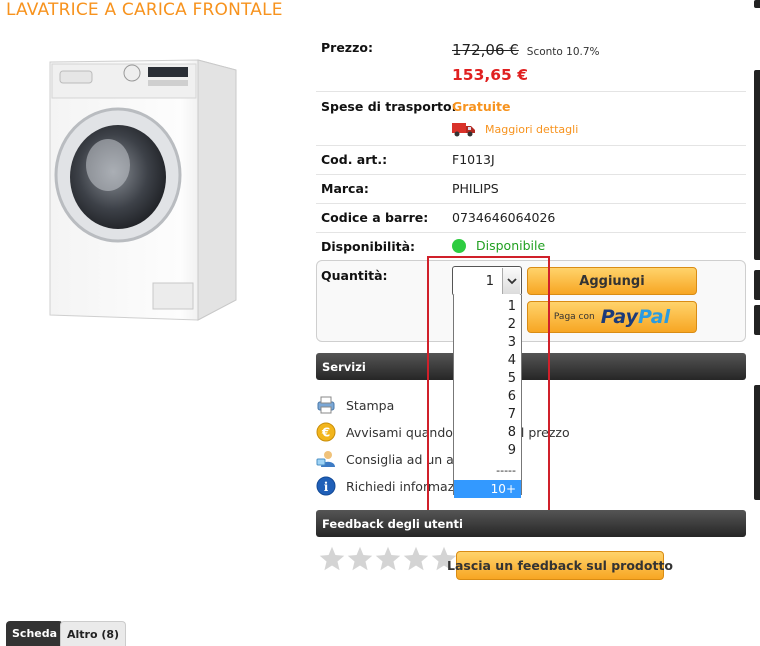 This screenshot has height=646, width=760. What do you see at coordinates (368, 246) in the screenshot?
I see `availability-label: Disponibilità:` at bounding box center [368, 246].